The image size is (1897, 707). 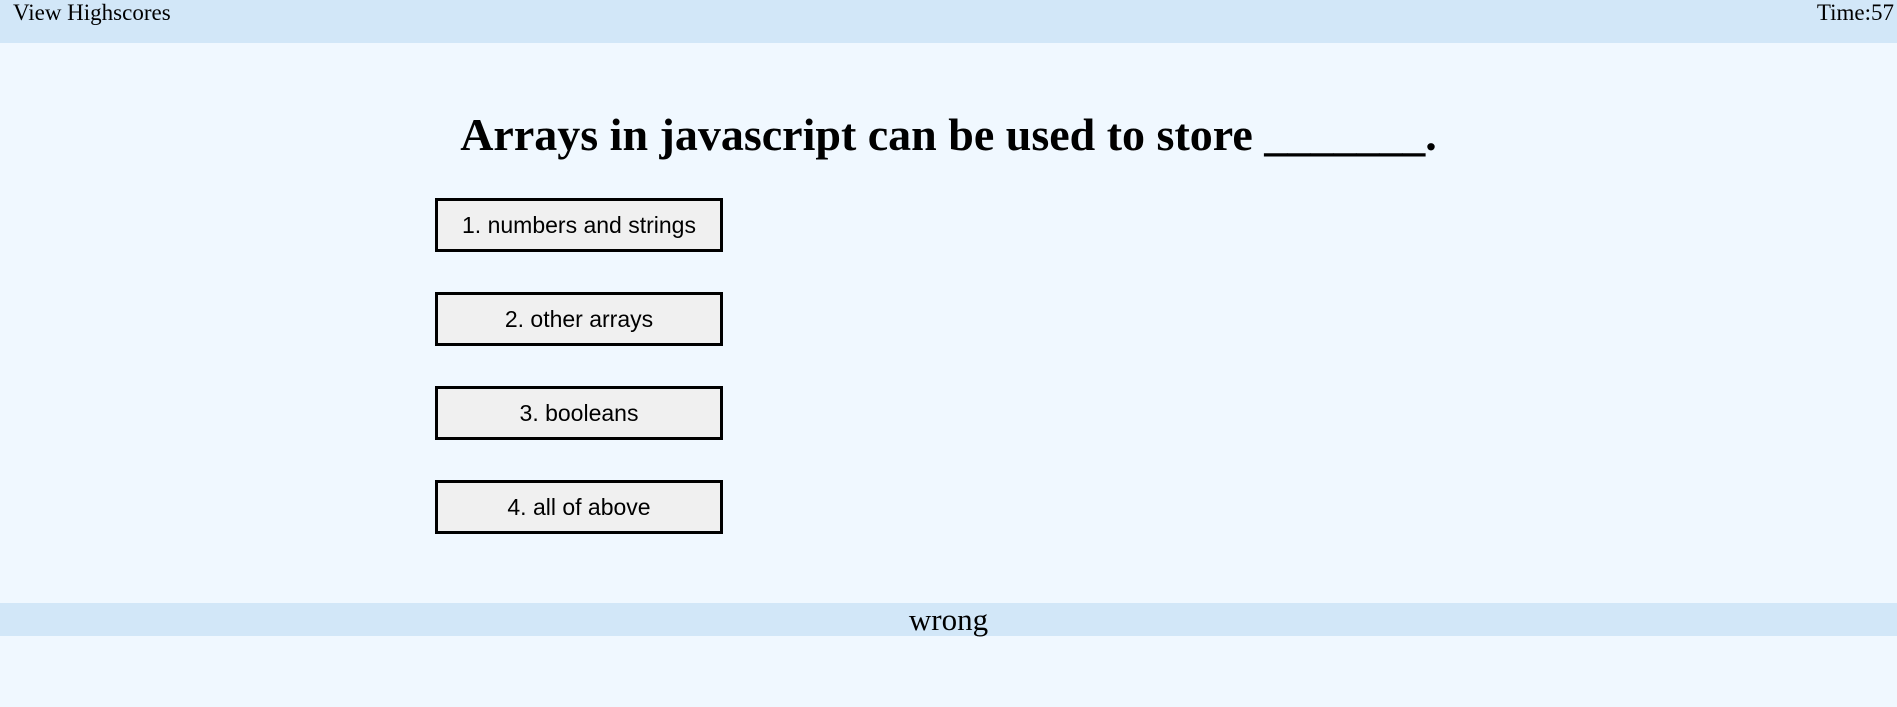 I want to click on answer-button-2: 2. other arrays, so click(x=579, y=319).